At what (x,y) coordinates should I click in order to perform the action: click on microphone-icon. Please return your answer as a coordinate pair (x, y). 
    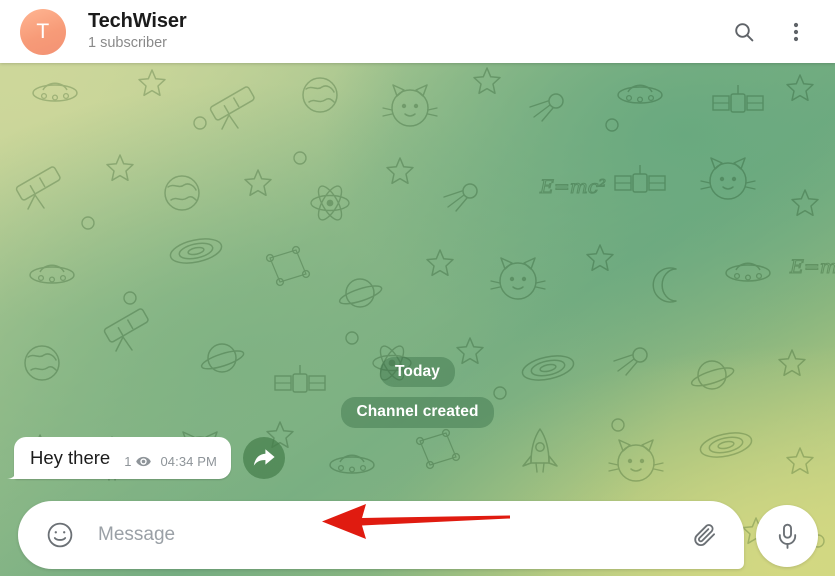
    Looking at the image, I should click on (787, 536).